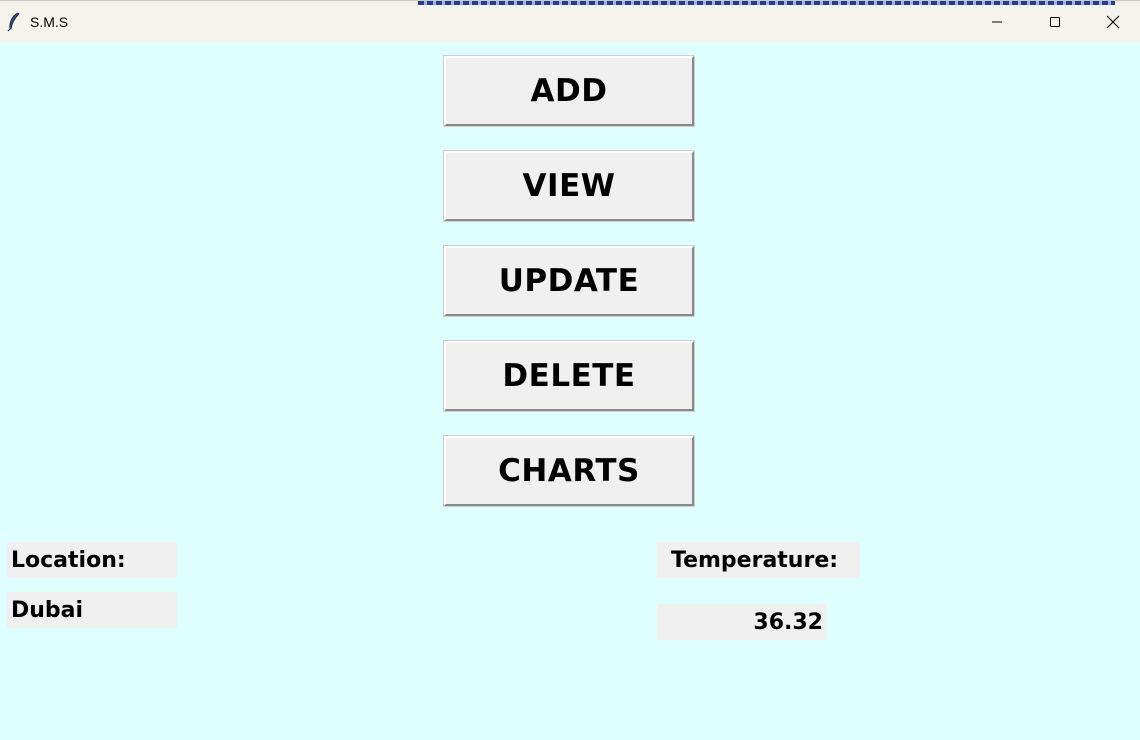 This screenshot has height=740, width=1140. What do you see at coordinates (92, 560) in the screenshot?
I see `location-label: Location:` at bounding box center [92, 560].